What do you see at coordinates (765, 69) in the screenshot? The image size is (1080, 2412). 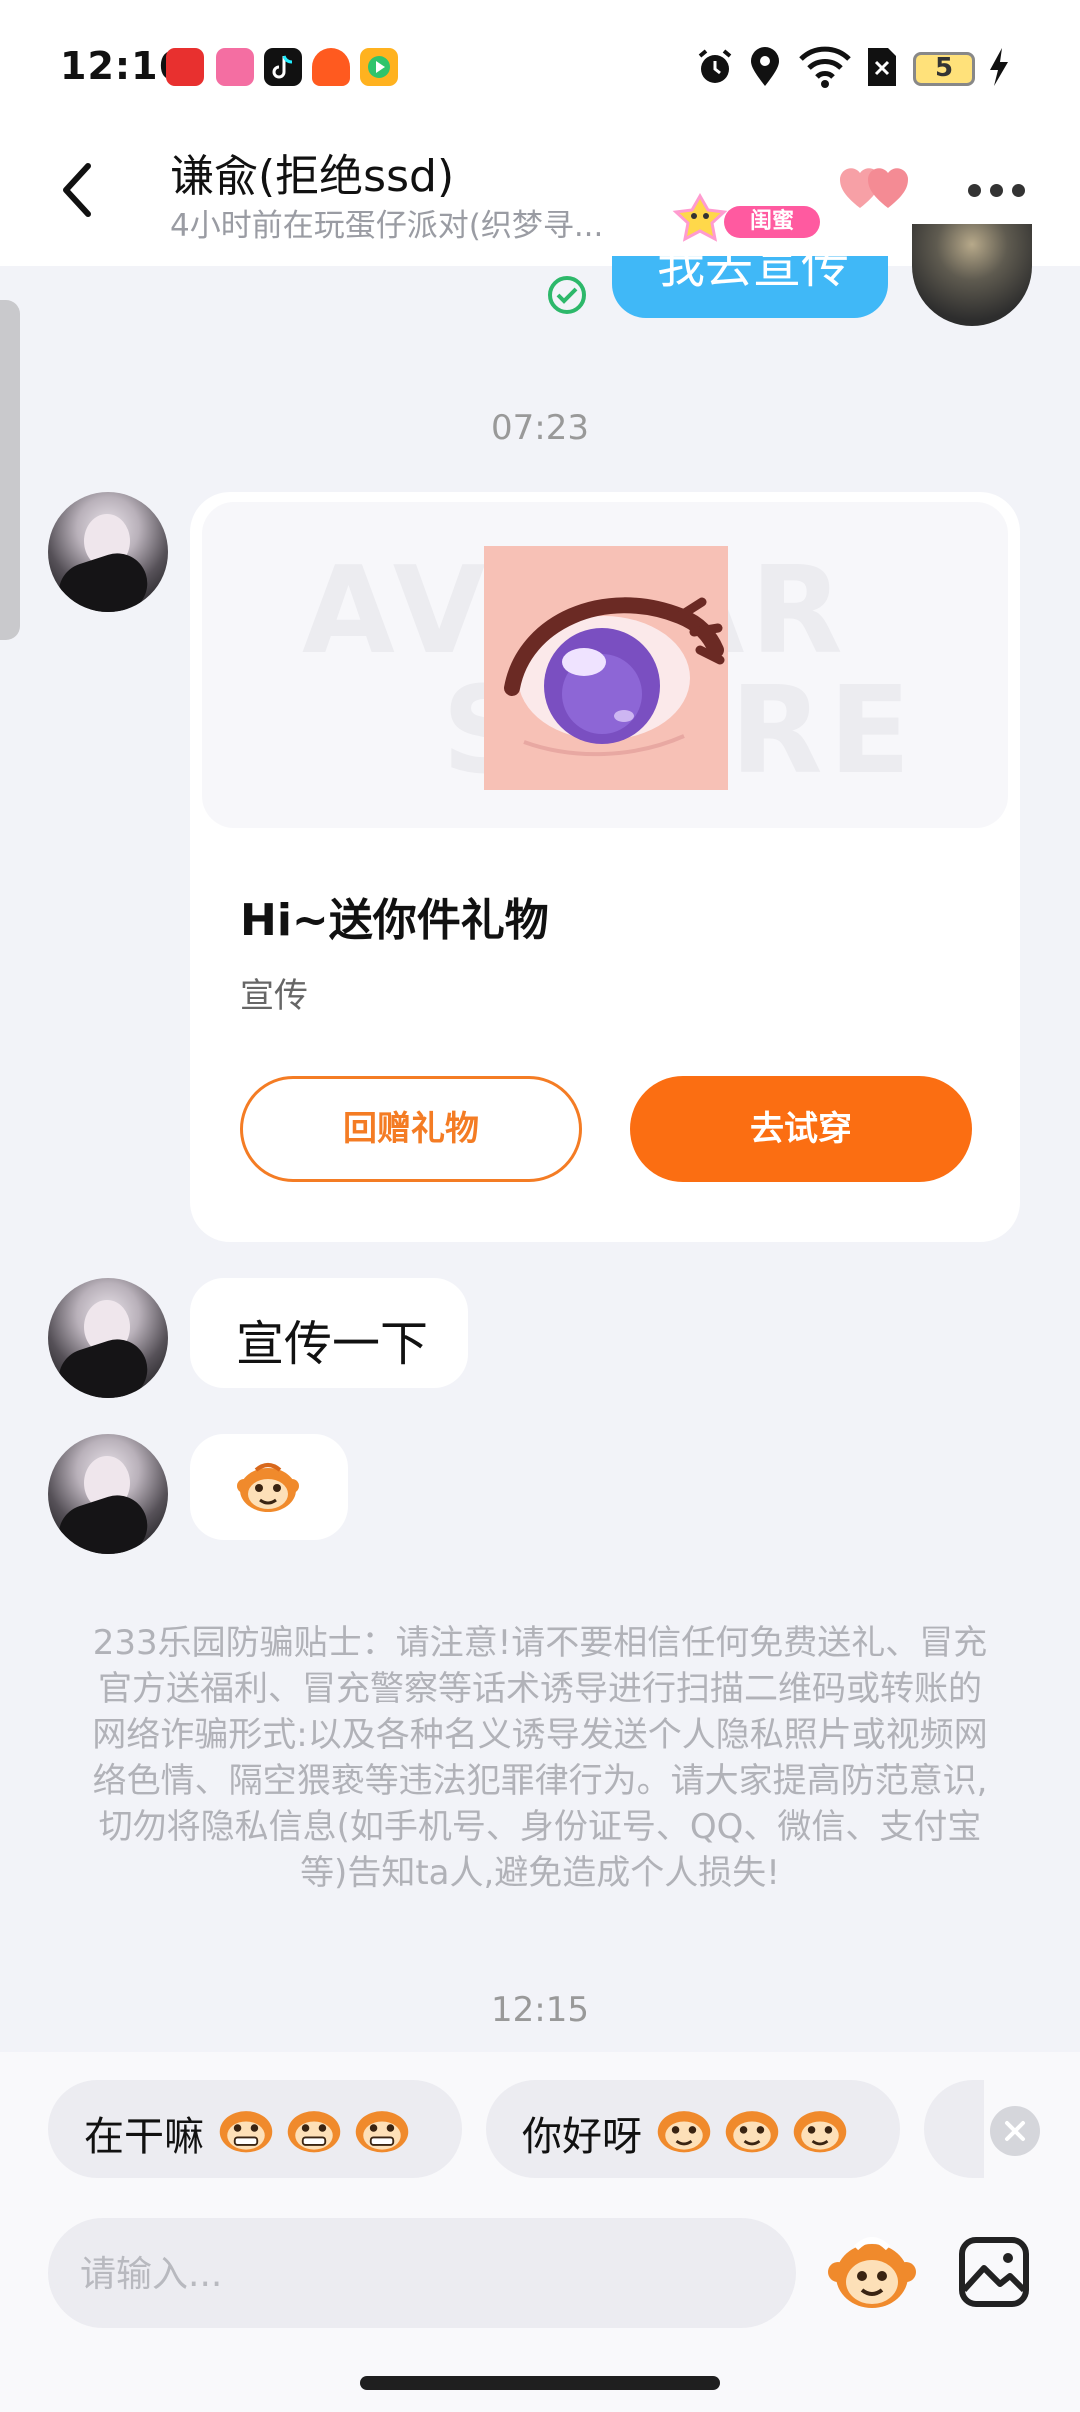 I see `location-icon` at bounding box center [765, 69].